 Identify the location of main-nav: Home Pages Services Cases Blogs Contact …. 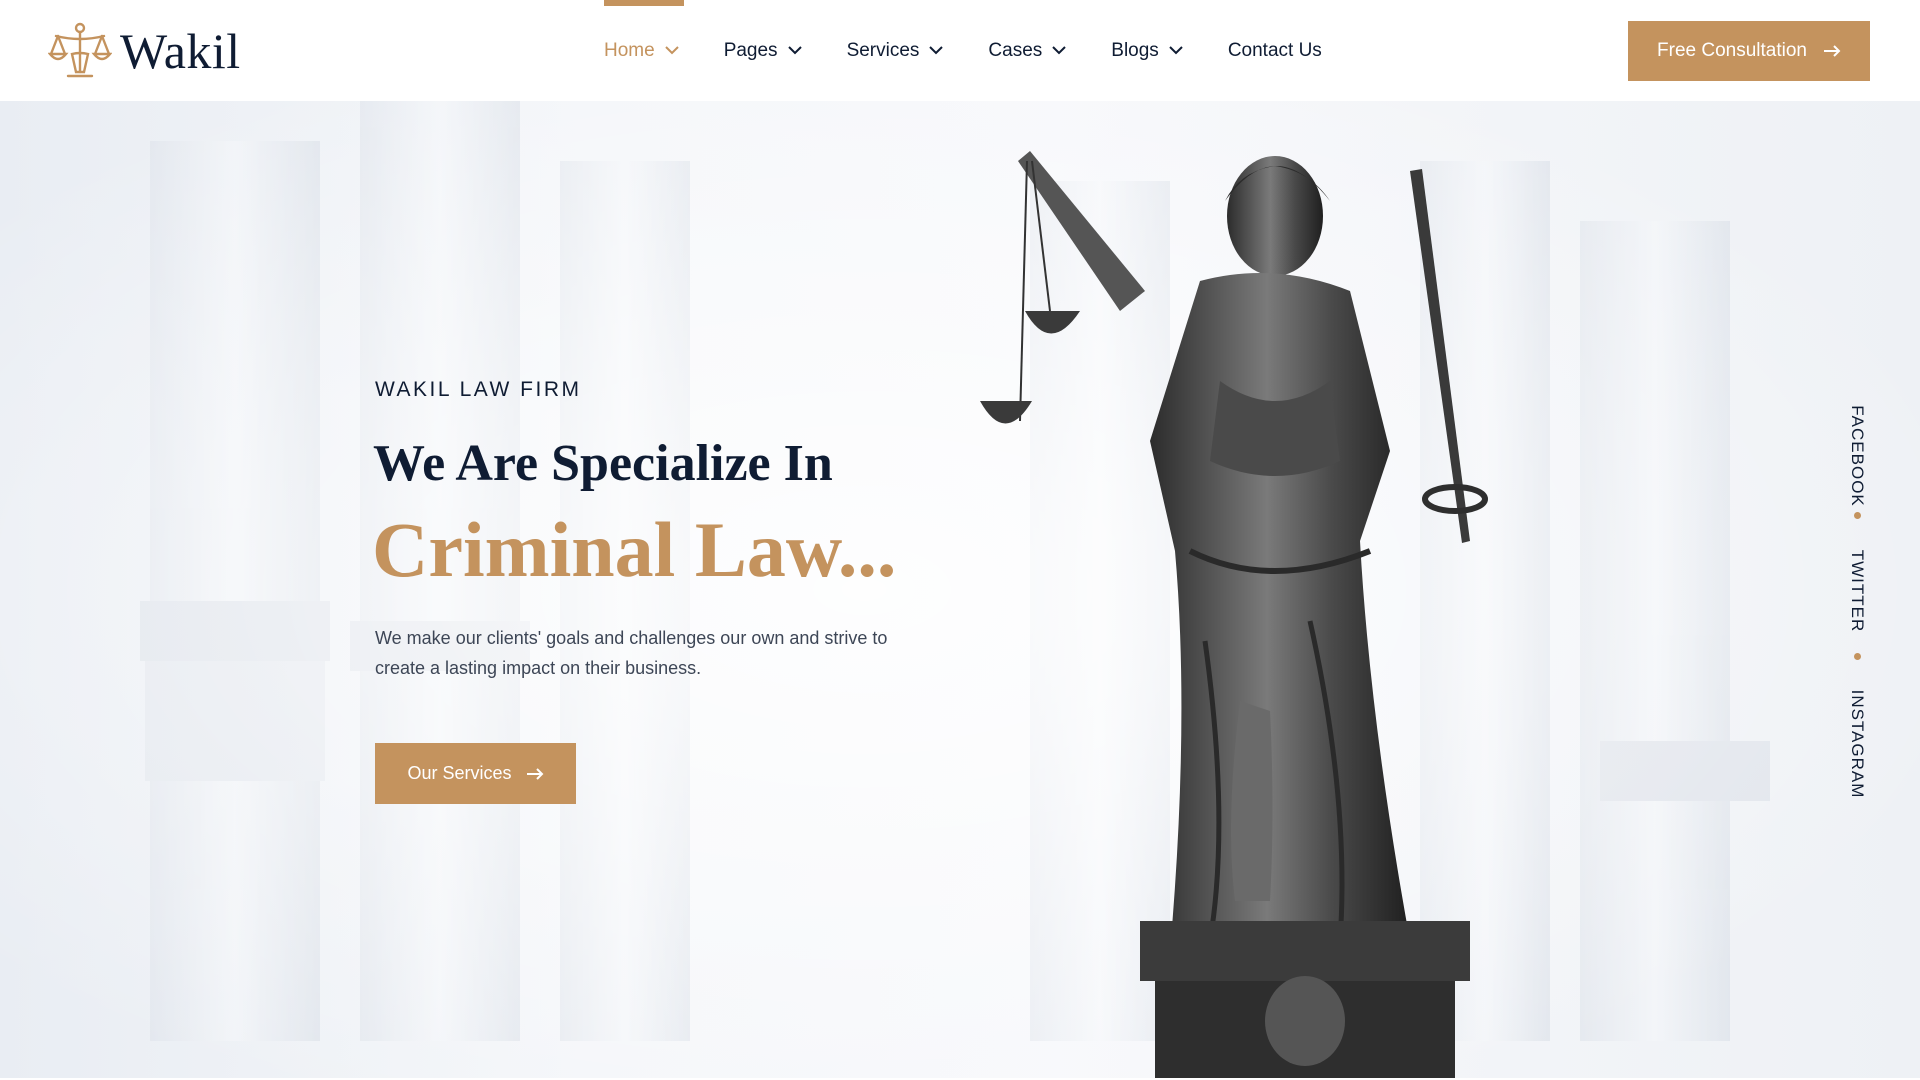
(985, 50).